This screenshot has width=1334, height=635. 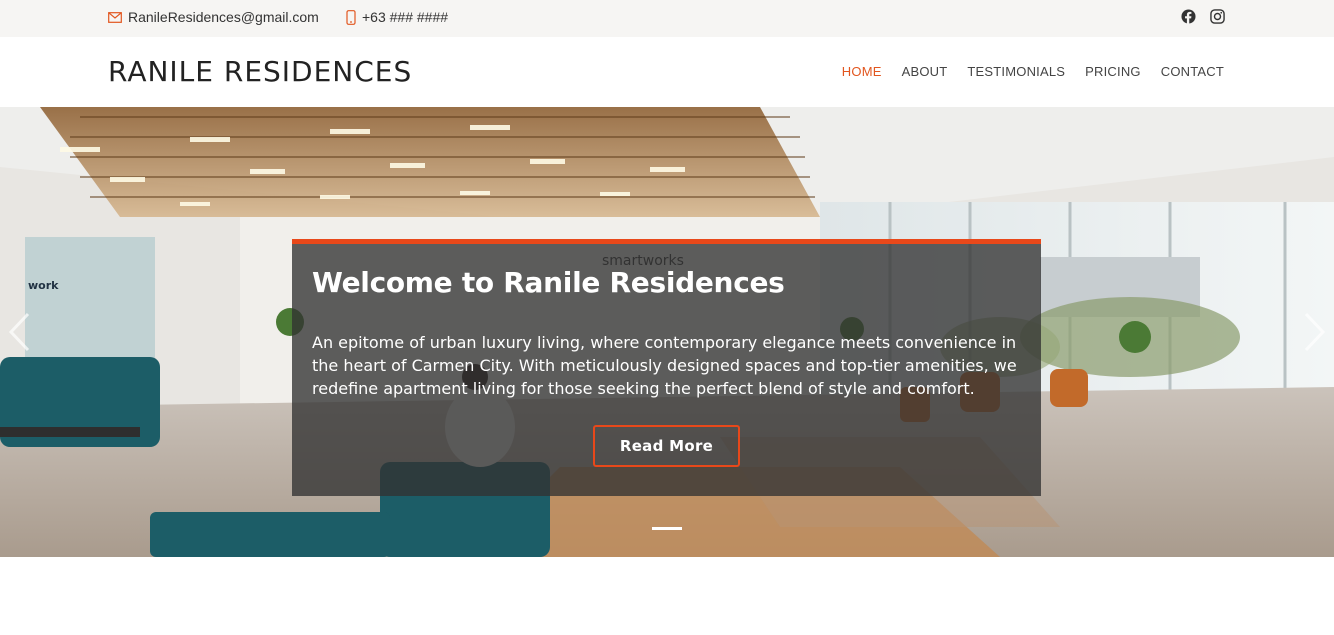 I want to click on phone-text: +63 ### ####, so click(x=405, y=17).